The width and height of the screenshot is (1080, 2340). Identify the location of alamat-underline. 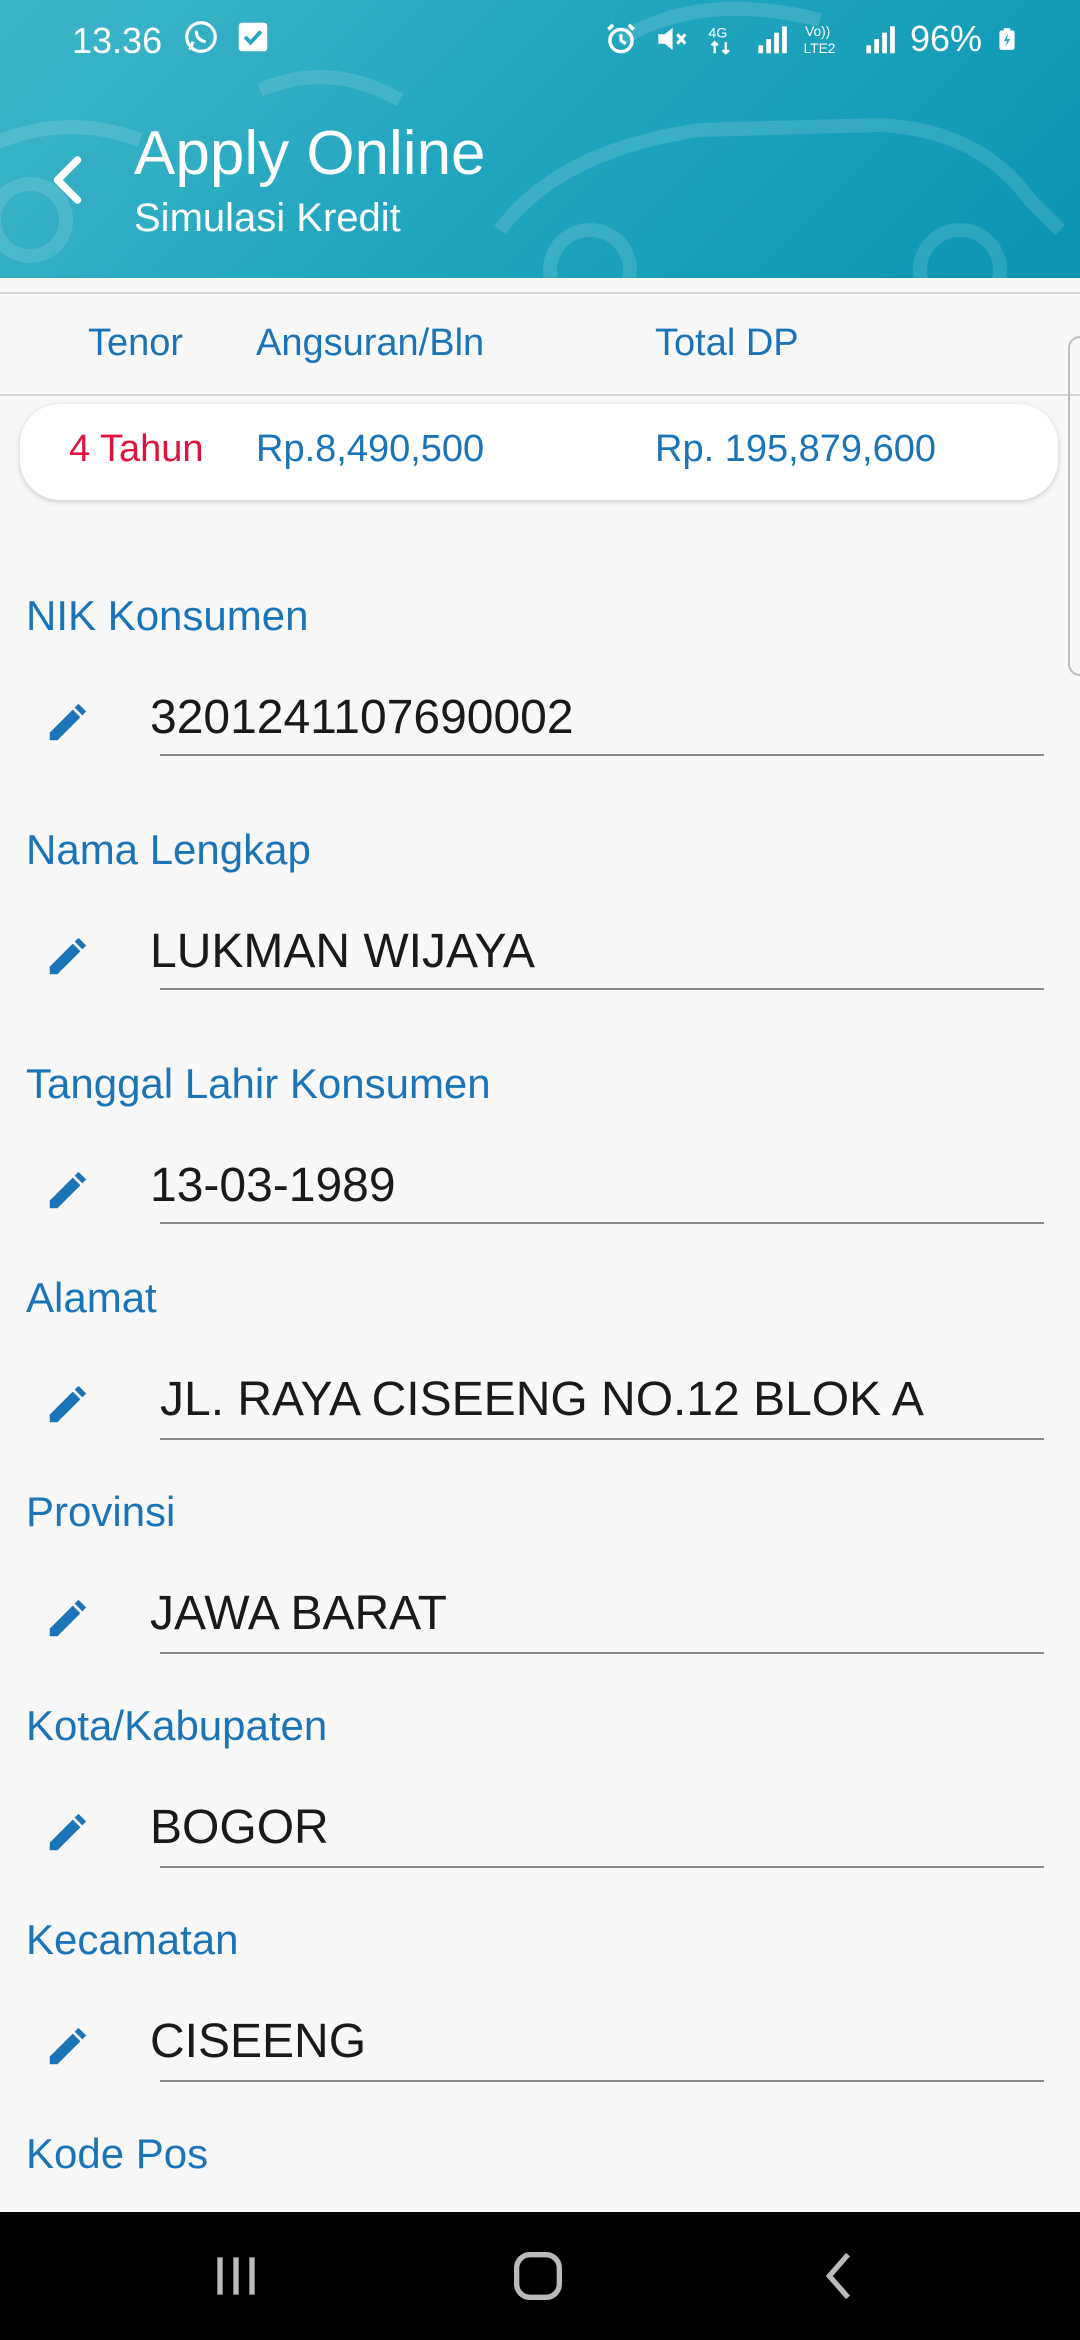
(602, 1439).